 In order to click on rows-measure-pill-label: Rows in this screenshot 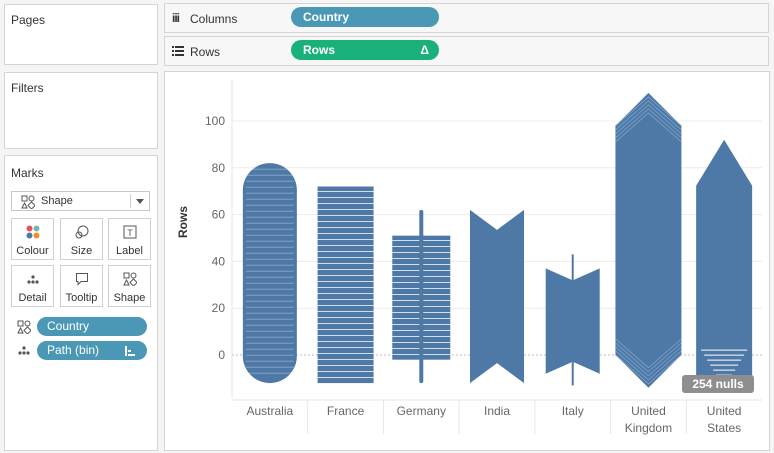, I will do `click(319, 50)`.